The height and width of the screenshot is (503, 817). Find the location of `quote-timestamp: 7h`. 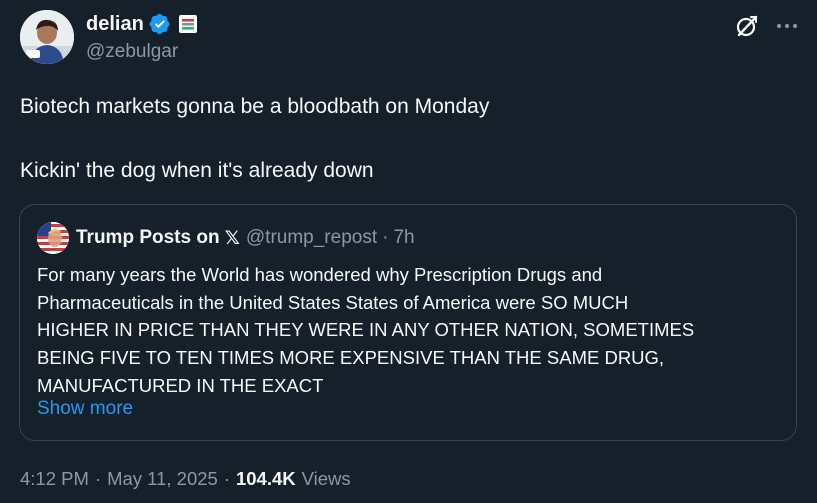

quote-timestamp: 7h is located at coordinates (403, 238).